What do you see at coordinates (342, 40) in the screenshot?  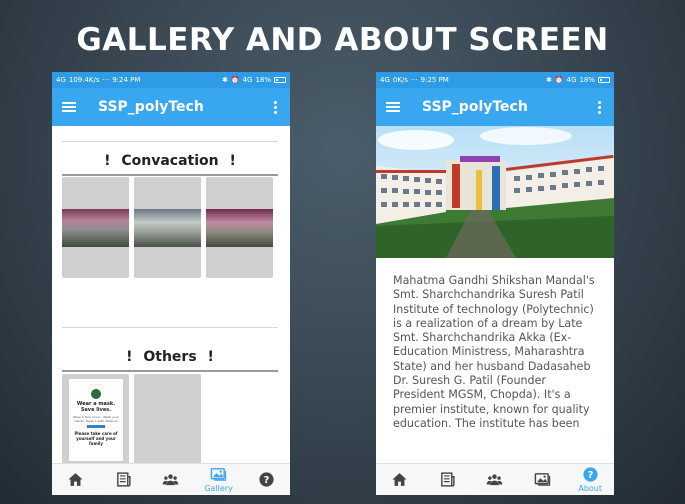 I see `slide-title: GALLERY AND ABOUT SCREEN` at bounding box center [342, 40].